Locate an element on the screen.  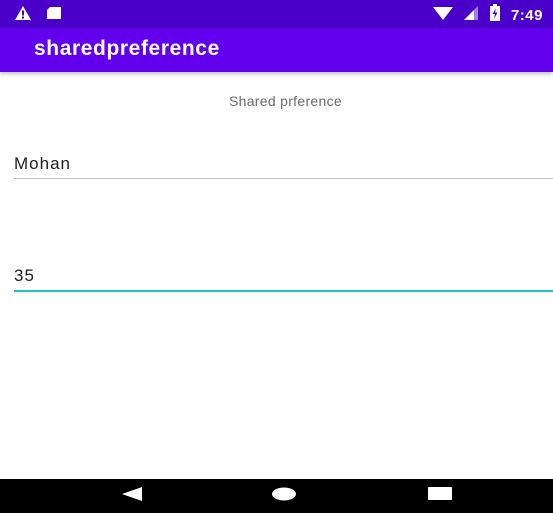
page-heading: Shared prference is located at coordinates (285, 101).